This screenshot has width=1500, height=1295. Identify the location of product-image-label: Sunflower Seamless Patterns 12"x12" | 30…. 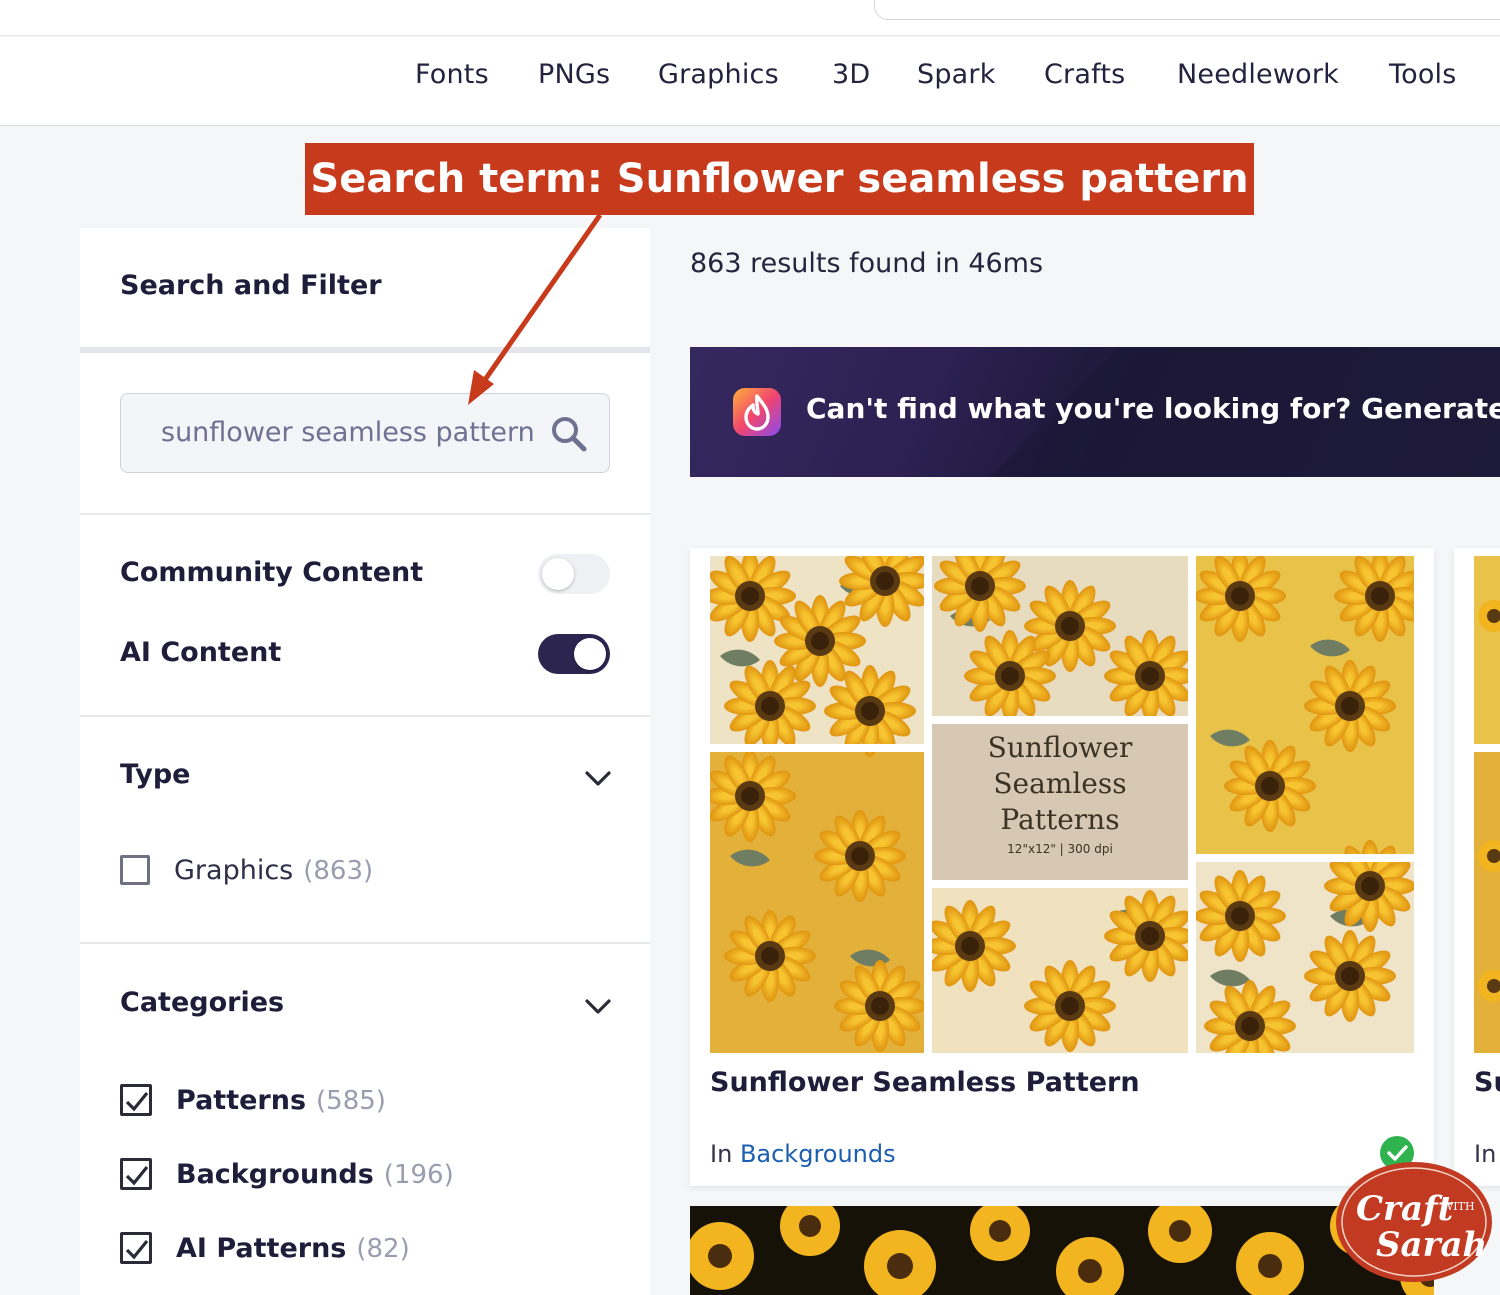
(1060, 802).